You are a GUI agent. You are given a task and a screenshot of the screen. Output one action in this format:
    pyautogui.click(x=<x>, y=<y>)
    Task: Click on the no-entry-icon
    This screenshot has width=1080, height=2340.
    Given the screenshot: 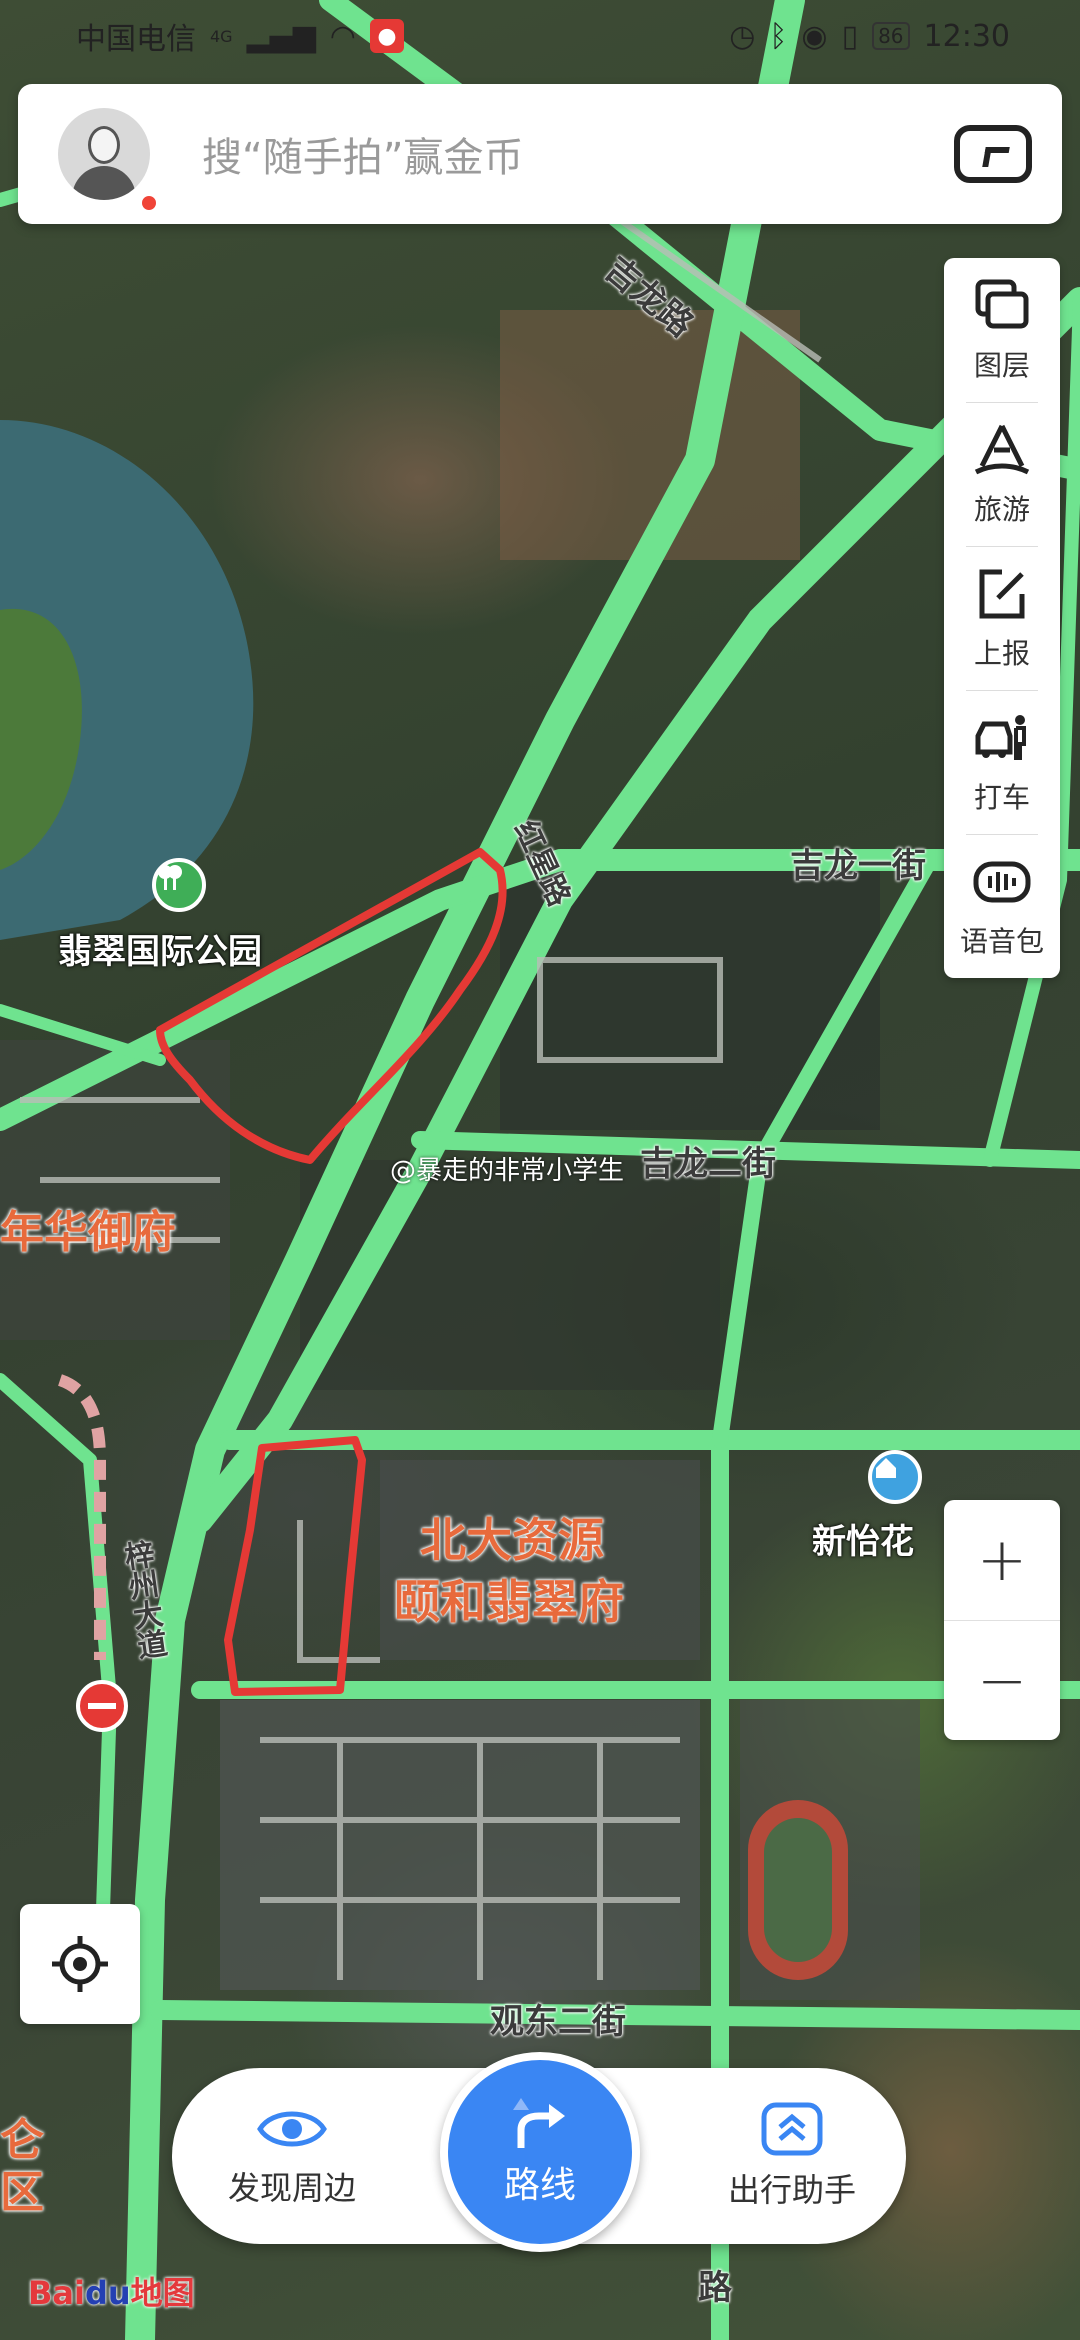 What is the action you would take?
    pyautogui.click(x=102, y=1706)
    